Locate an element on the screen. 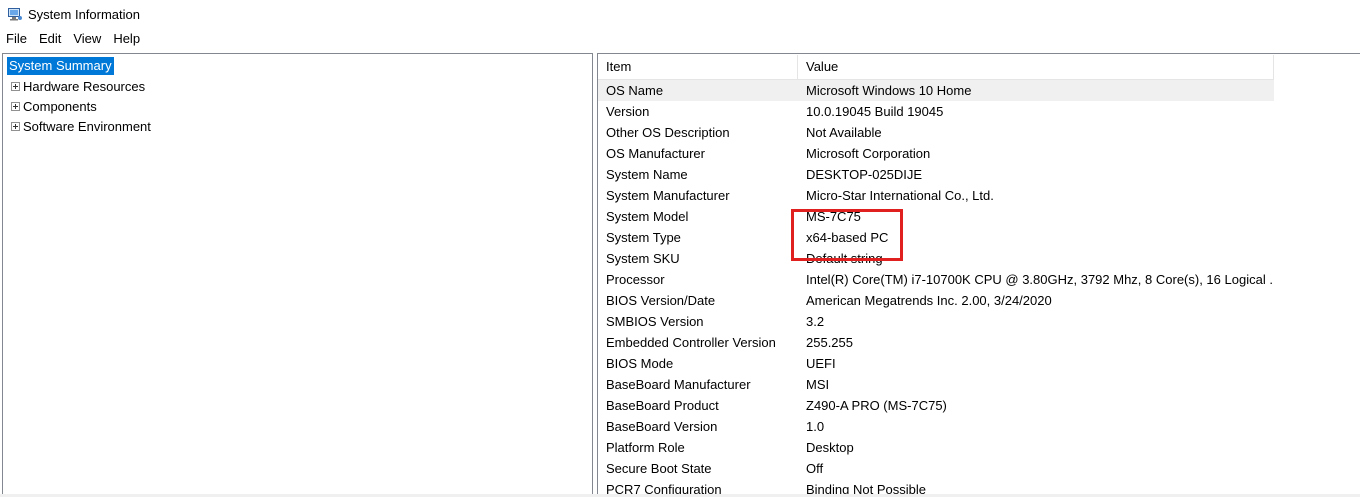  row-value: 1.0 is located at coordinates (815, 426).